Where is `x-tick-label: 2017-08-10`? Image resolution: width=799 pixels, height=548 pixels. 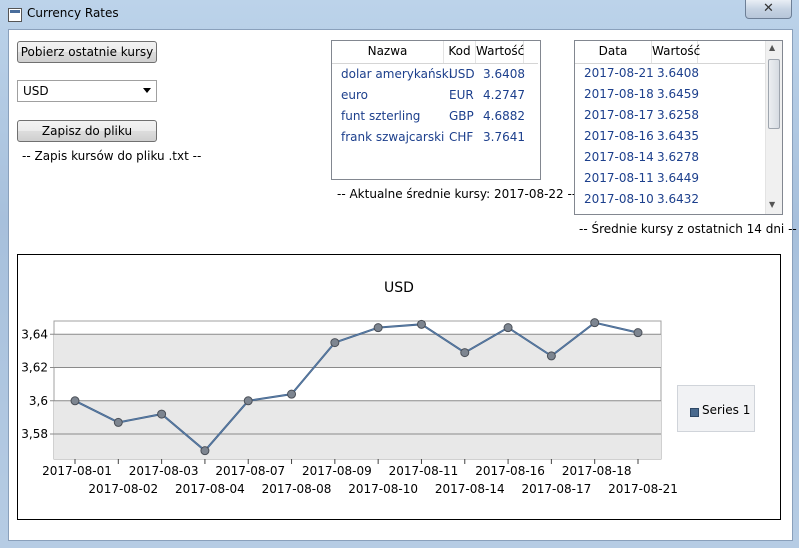
x-tick-label: 2017-08-10 is located at coordinates (383, 489).